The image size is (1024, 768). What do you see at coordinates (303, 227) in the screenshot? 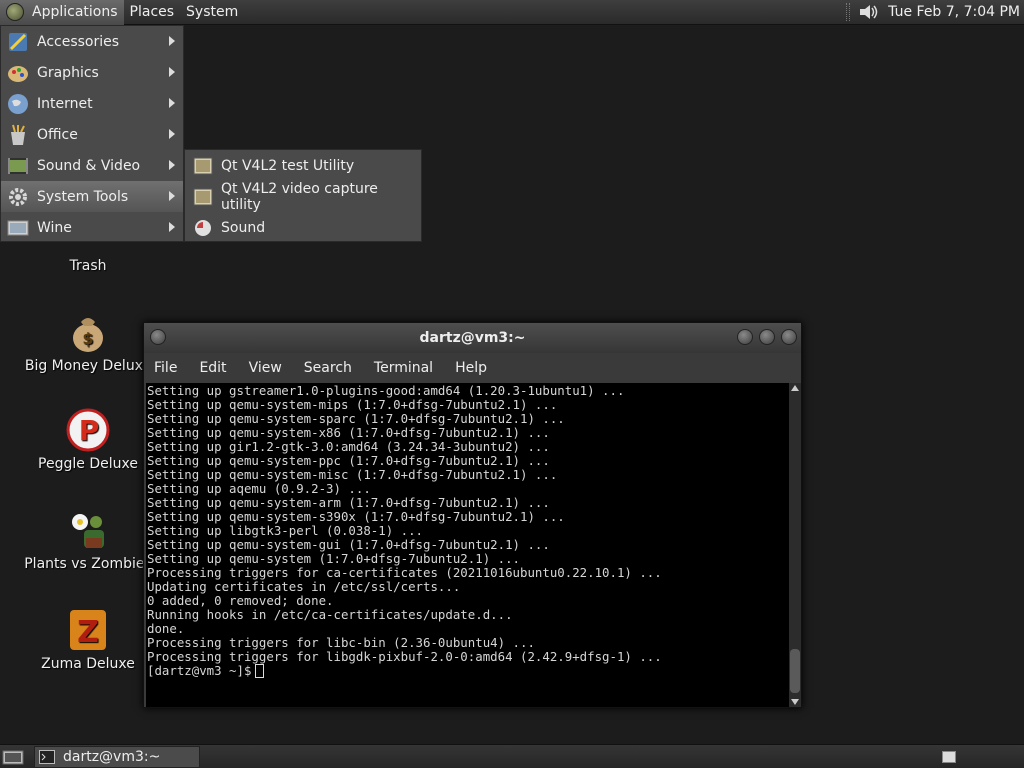
I see `submenu-item-sound: Sound` at bounding box center [303, 227].